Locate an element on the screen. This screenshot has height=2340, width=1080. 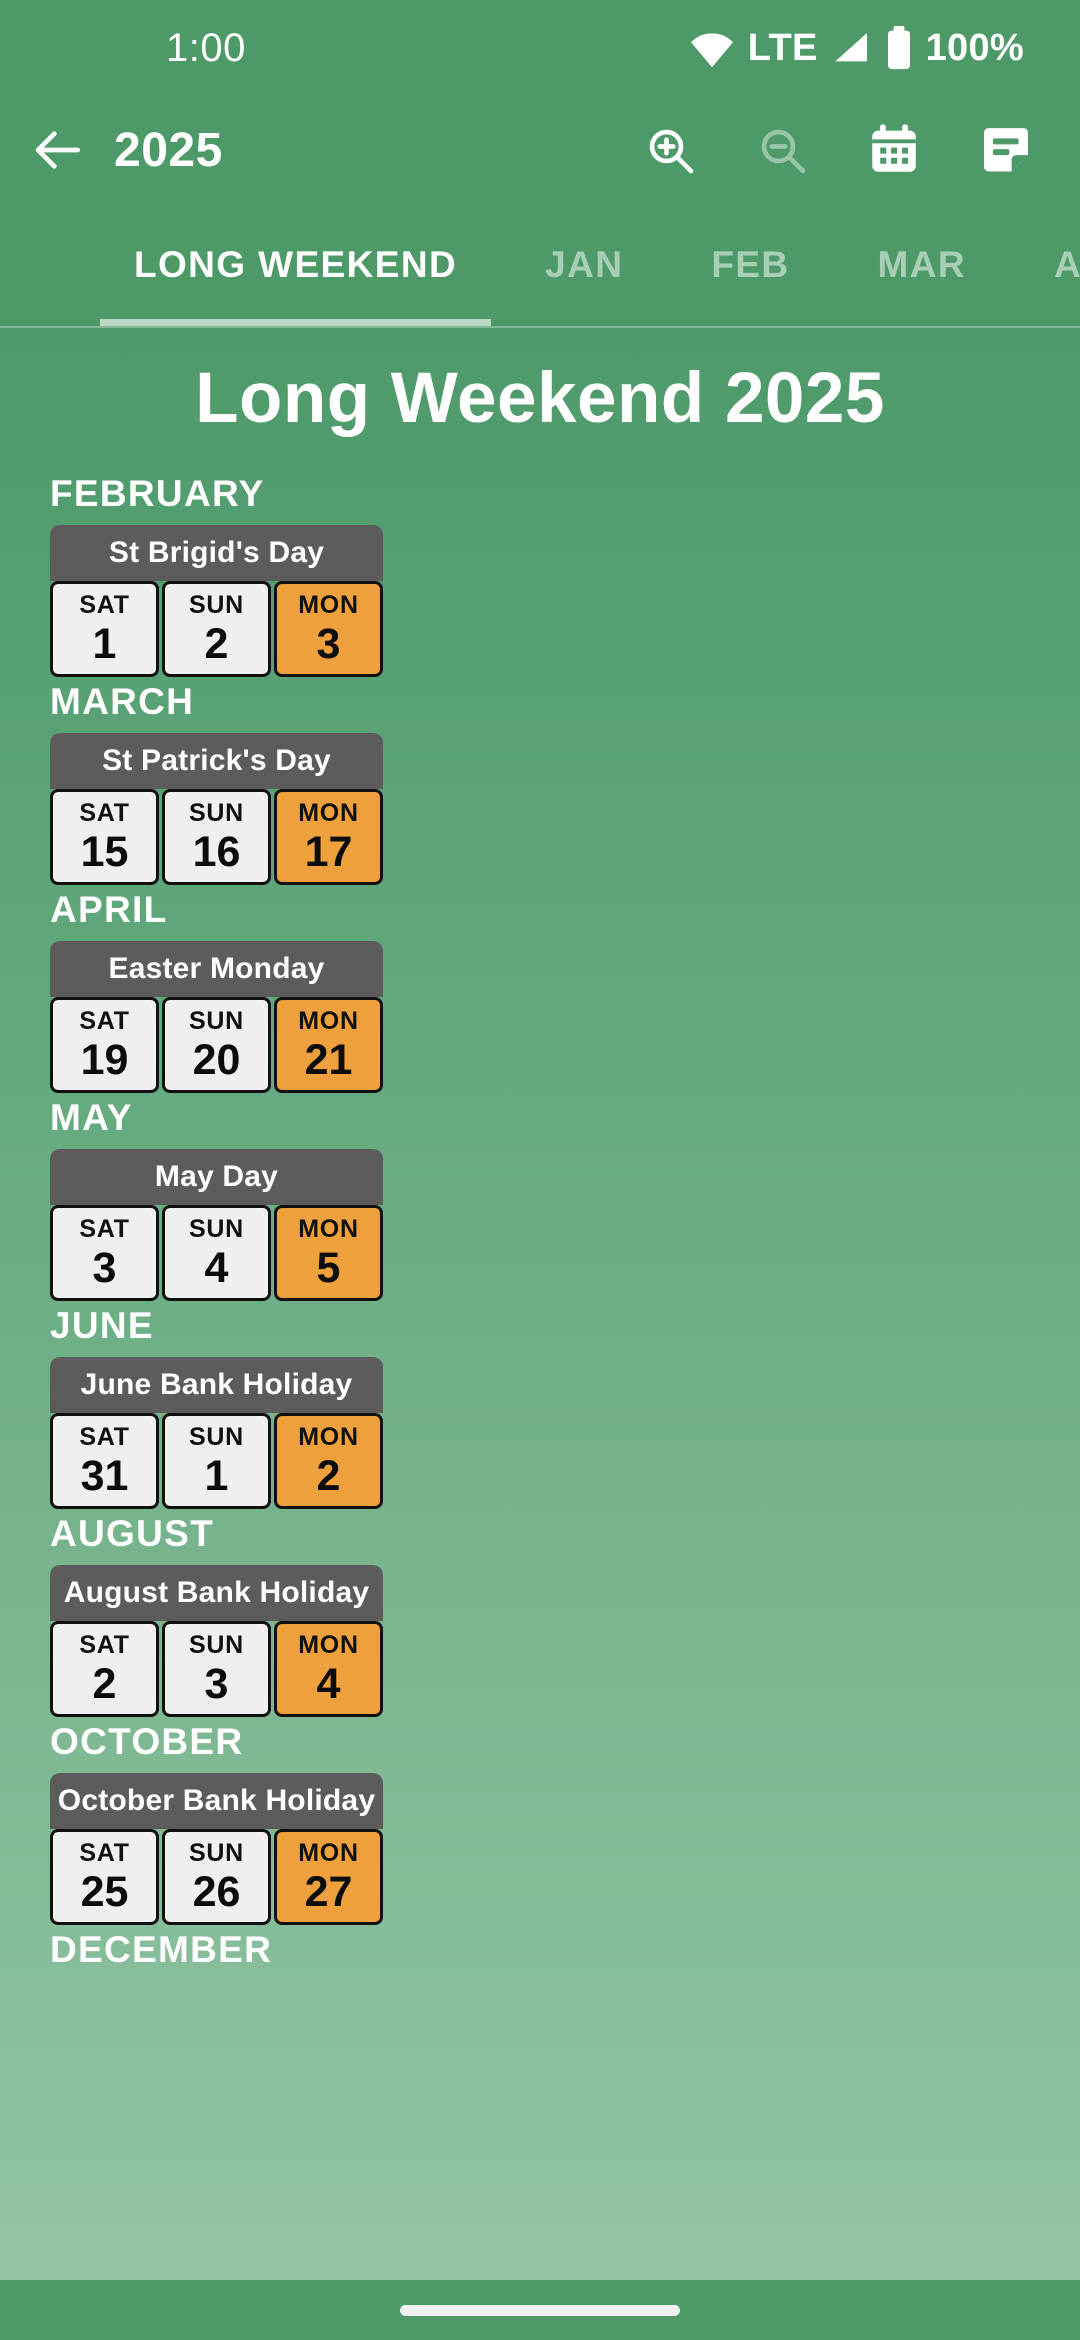
battery-percent-label: 100% is located at coordinates (974, 47).